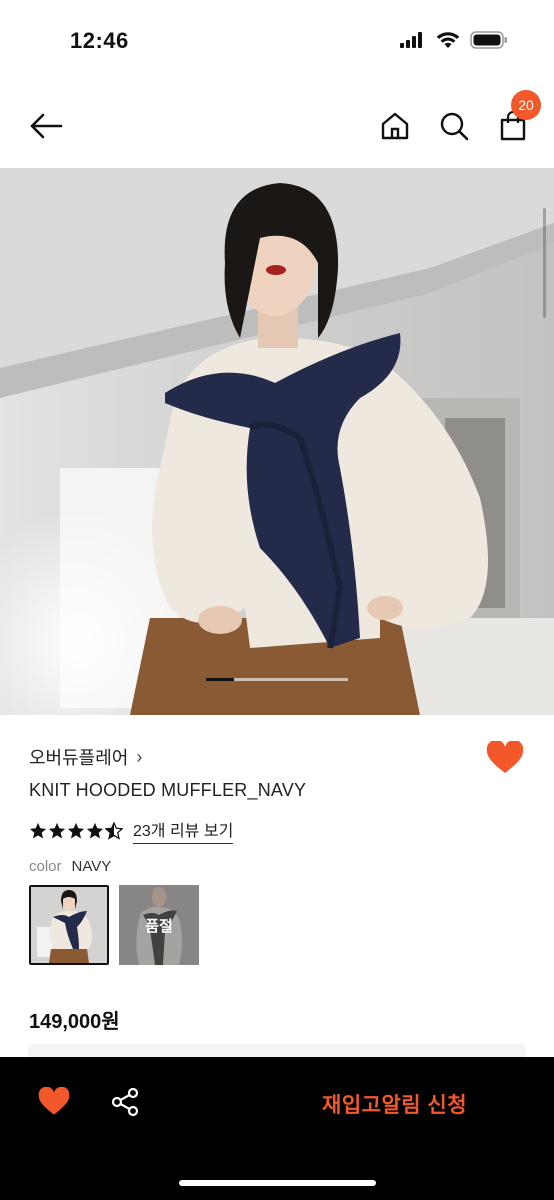  I want to click on color-value: NAVY, so click(91, 866).